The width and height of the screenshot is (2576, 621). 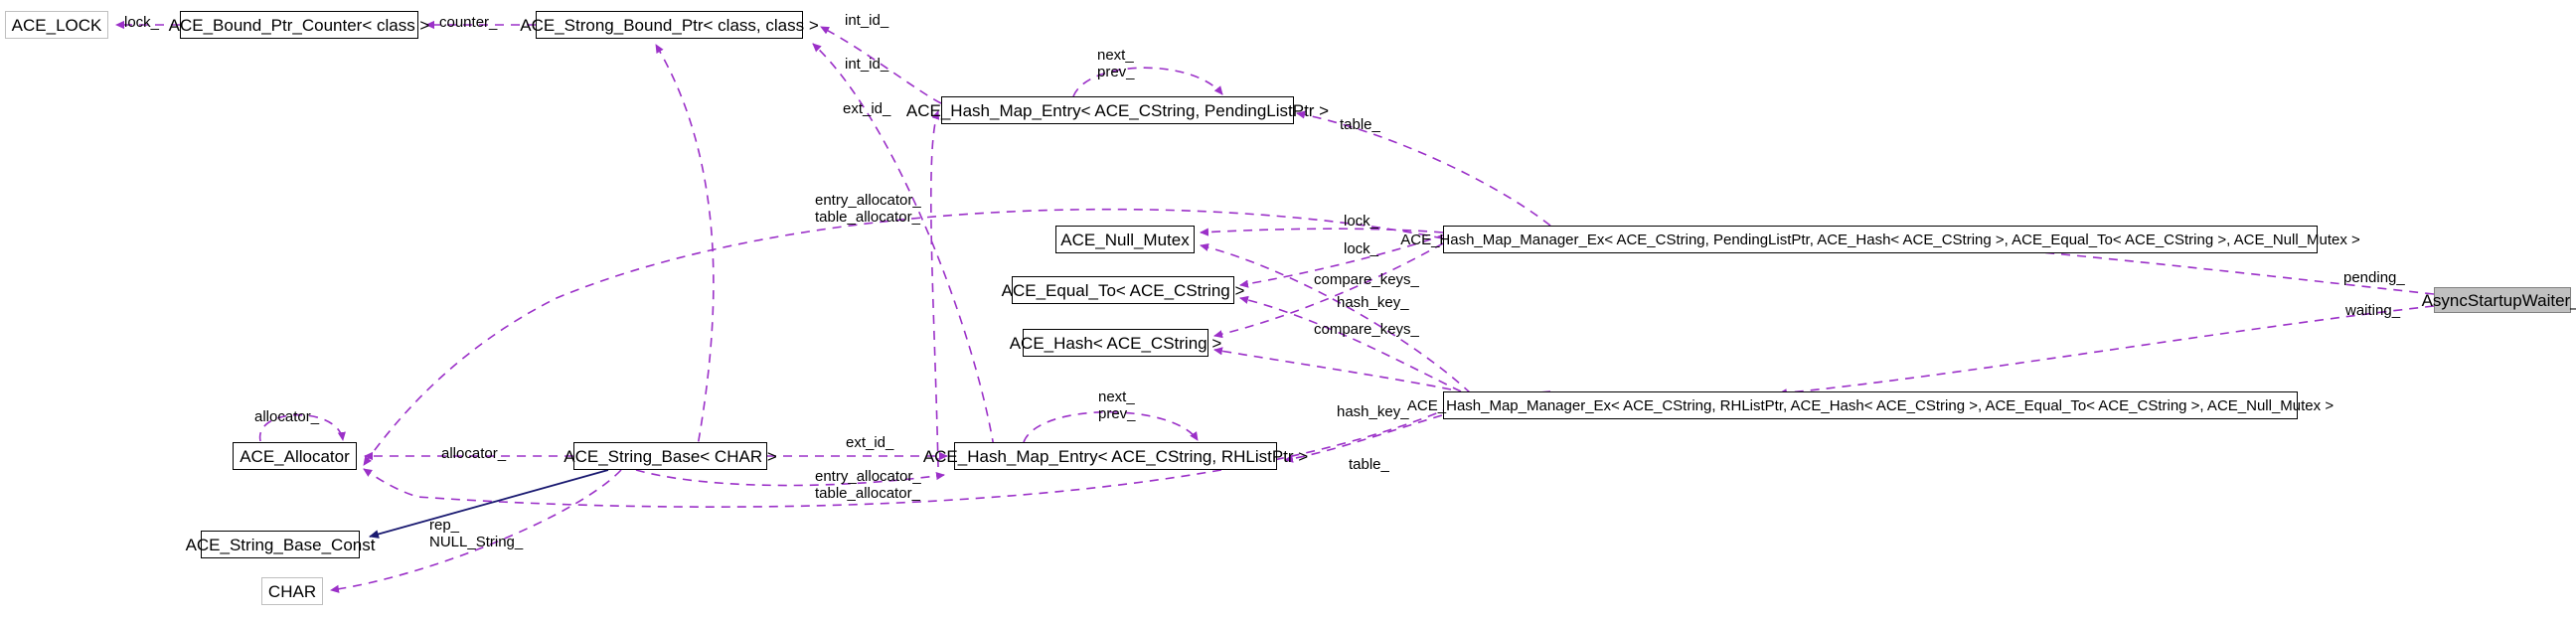 I want to click on edge-label-allocator-1: allocator_, so click(x=287, y=417).